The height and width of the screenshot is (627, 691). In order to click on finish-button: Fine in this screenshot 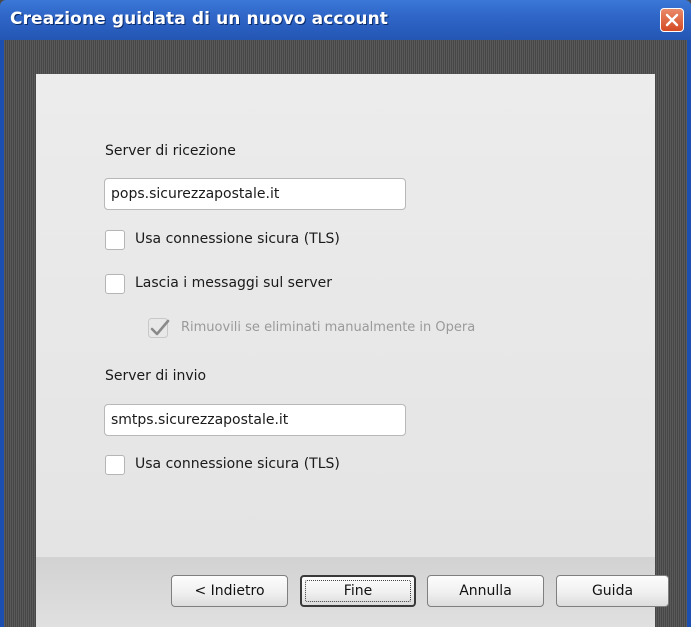, I will do `click(358, 591)`.